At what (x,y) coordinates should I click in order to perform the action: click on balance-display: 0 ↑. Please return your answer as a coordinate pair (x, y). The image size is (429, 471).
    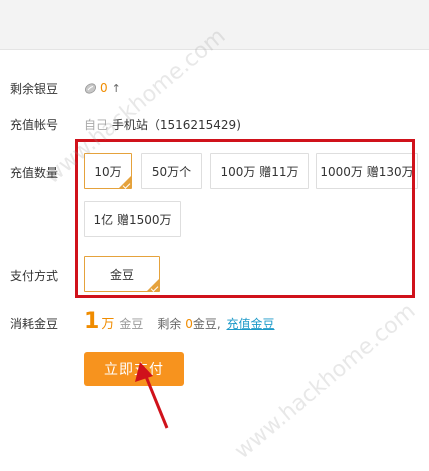
    Looking at the image, I should click on (102, 88).